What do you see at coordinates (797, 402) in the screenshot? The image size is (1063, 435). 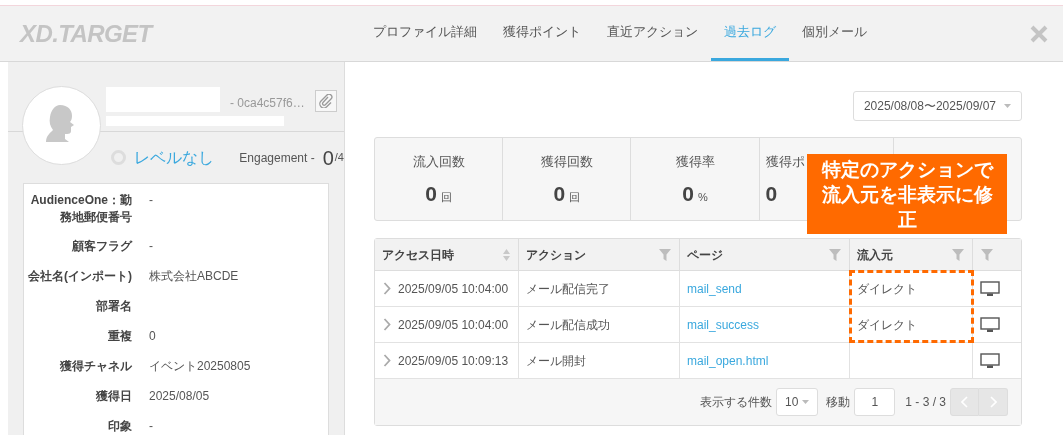 I see `per-page-select: 10` at bounding box center [797, 402].